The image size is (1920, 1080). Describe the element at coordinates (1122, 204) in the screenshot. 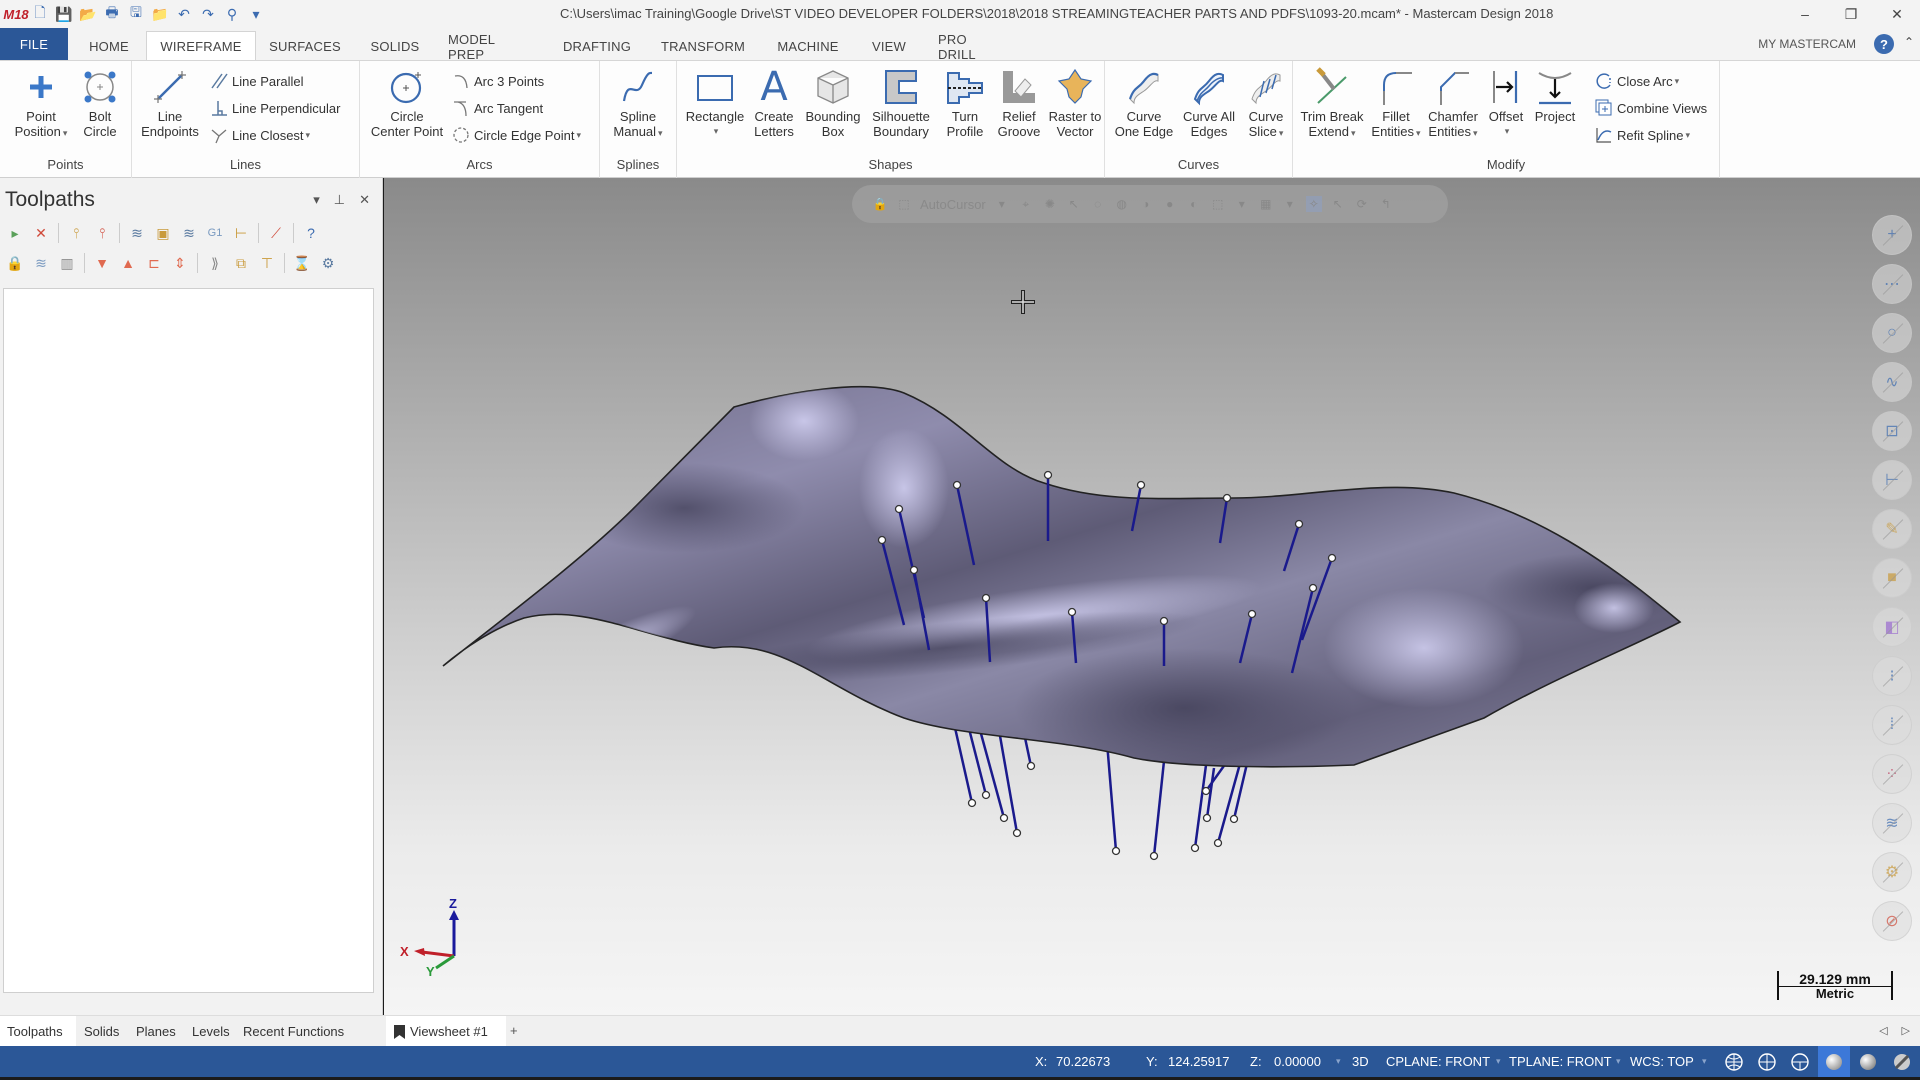

I see `surface-icon: ◍` at that location.